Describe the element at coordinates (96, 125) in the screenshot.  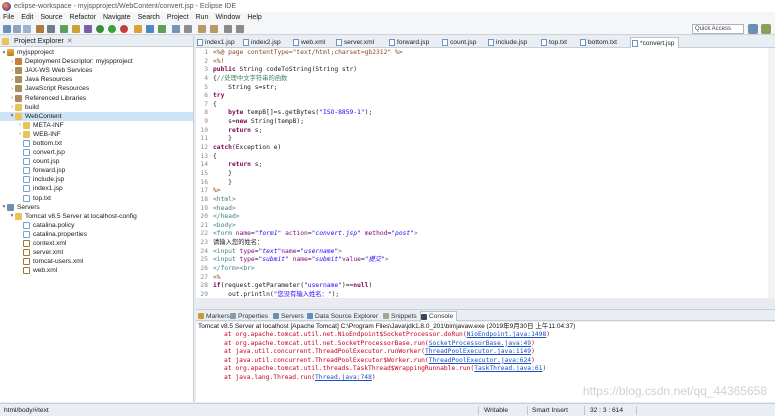
I see `tree-item-meta-inf: › META-INF` at that location.